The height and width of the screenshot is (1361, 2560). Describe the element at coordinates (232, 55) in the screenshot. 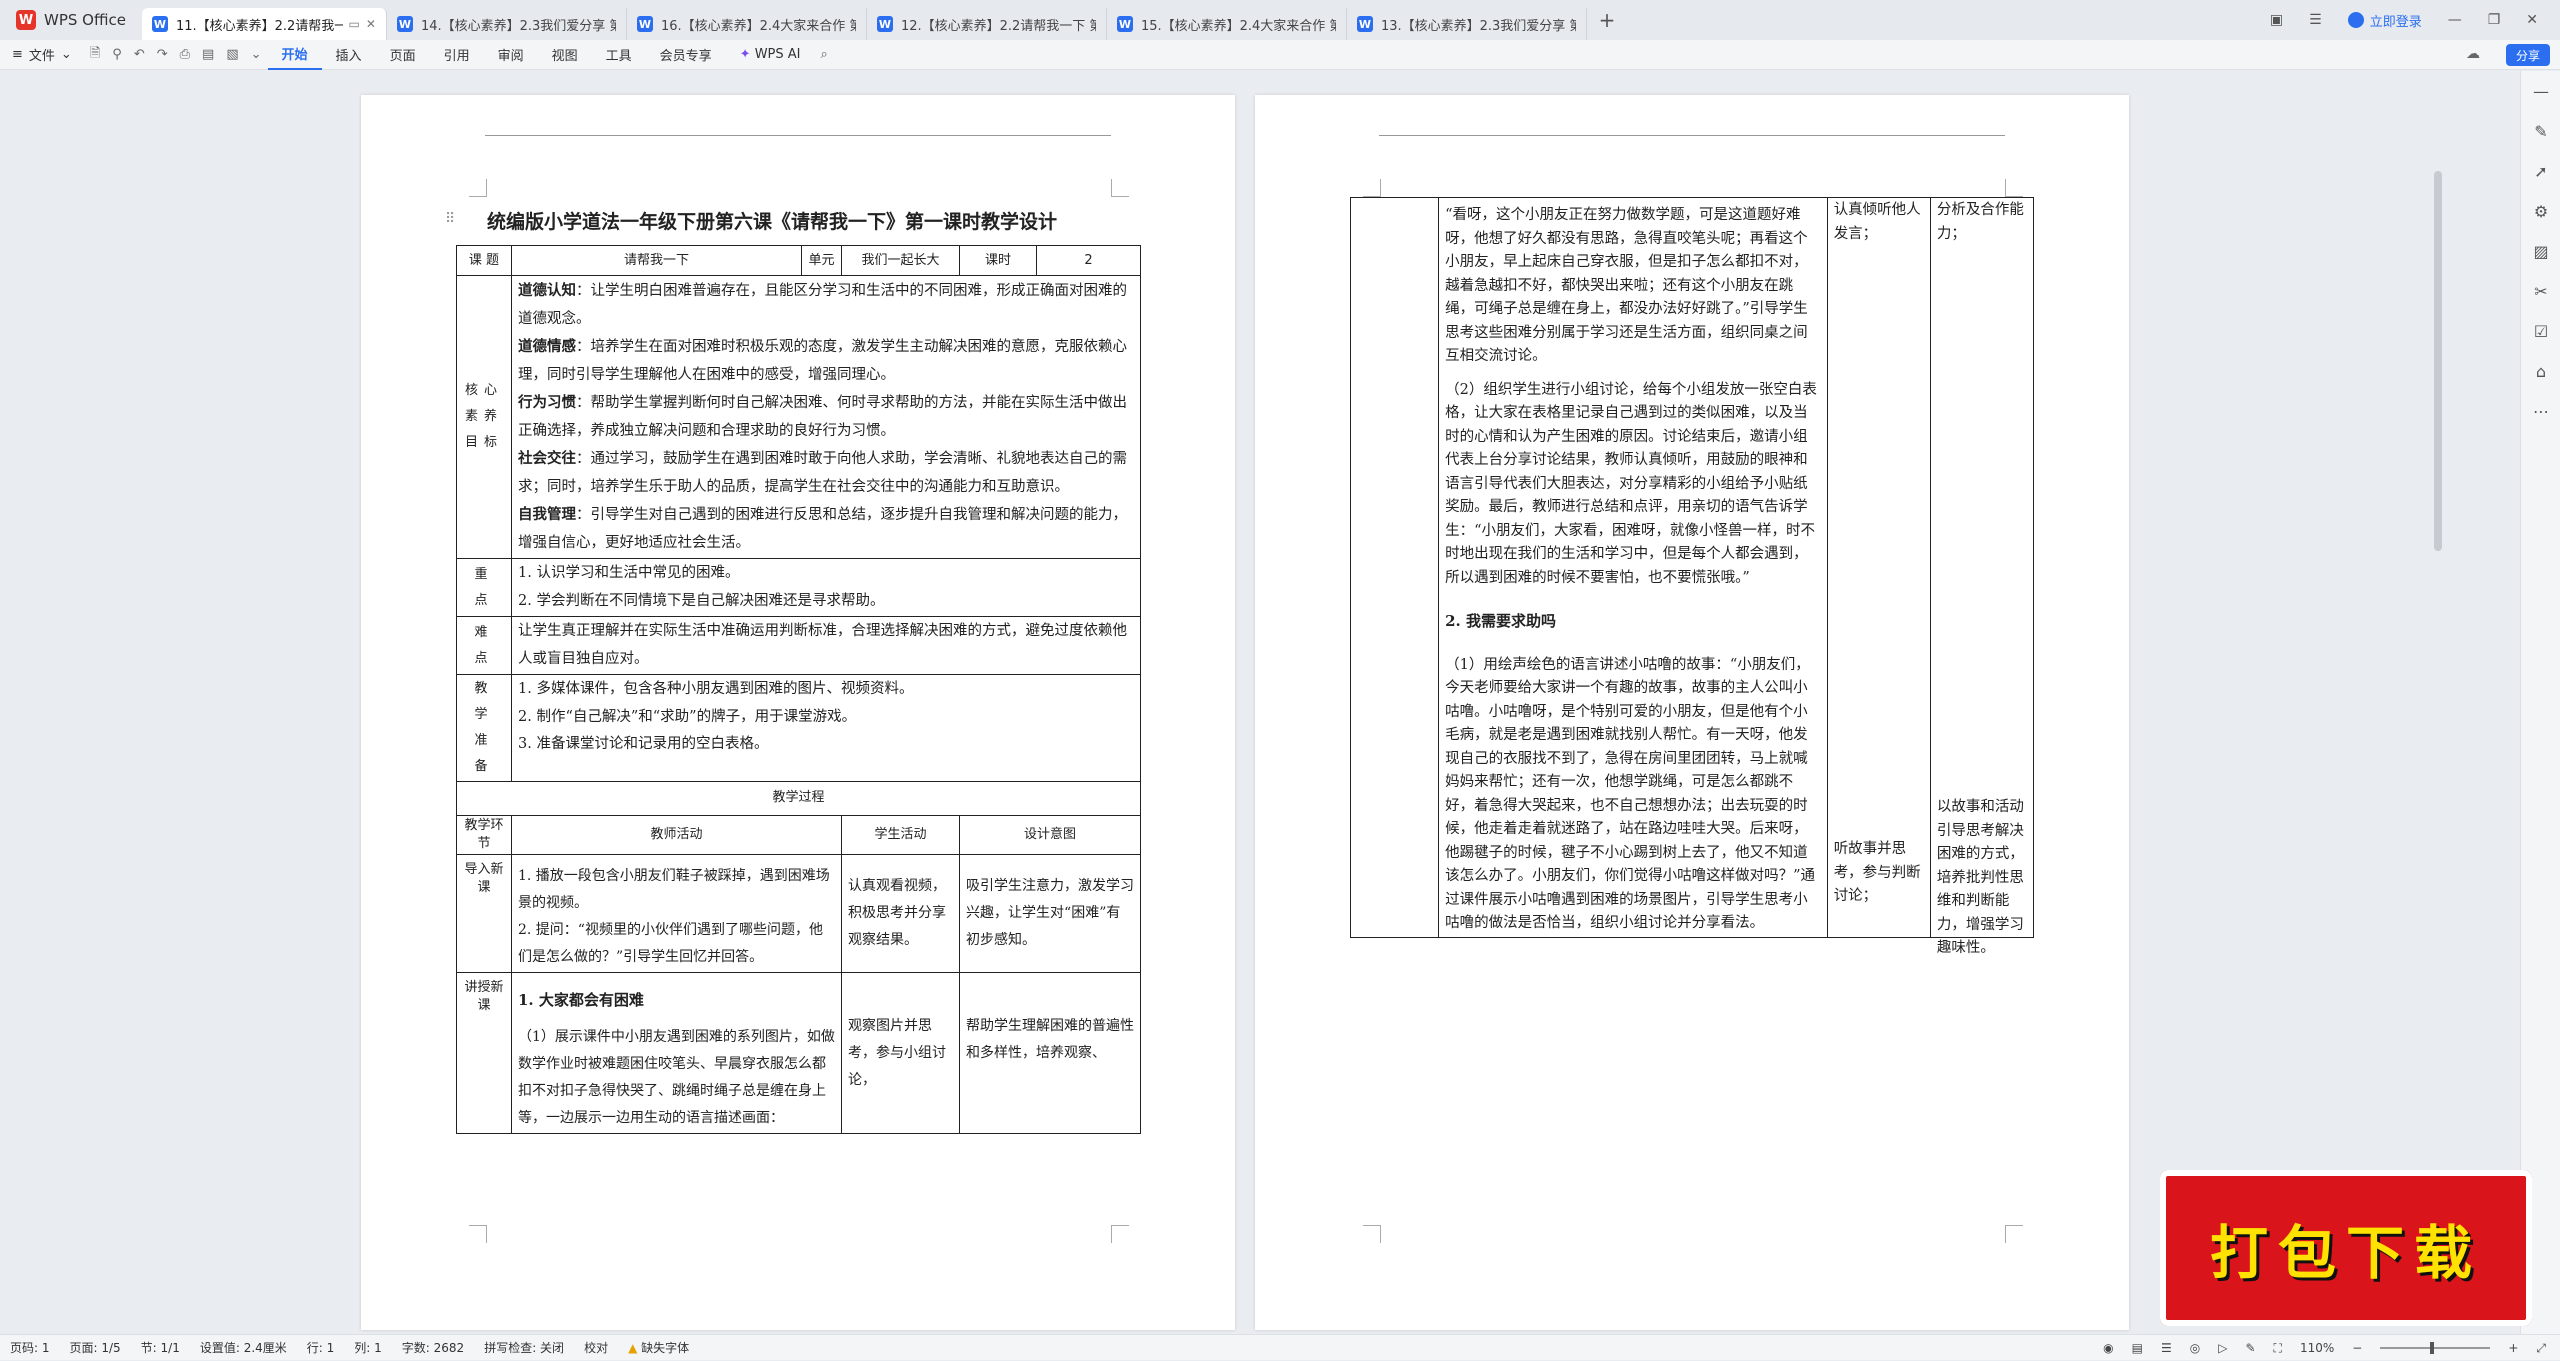

I see `image-icon: ▧` at that location.